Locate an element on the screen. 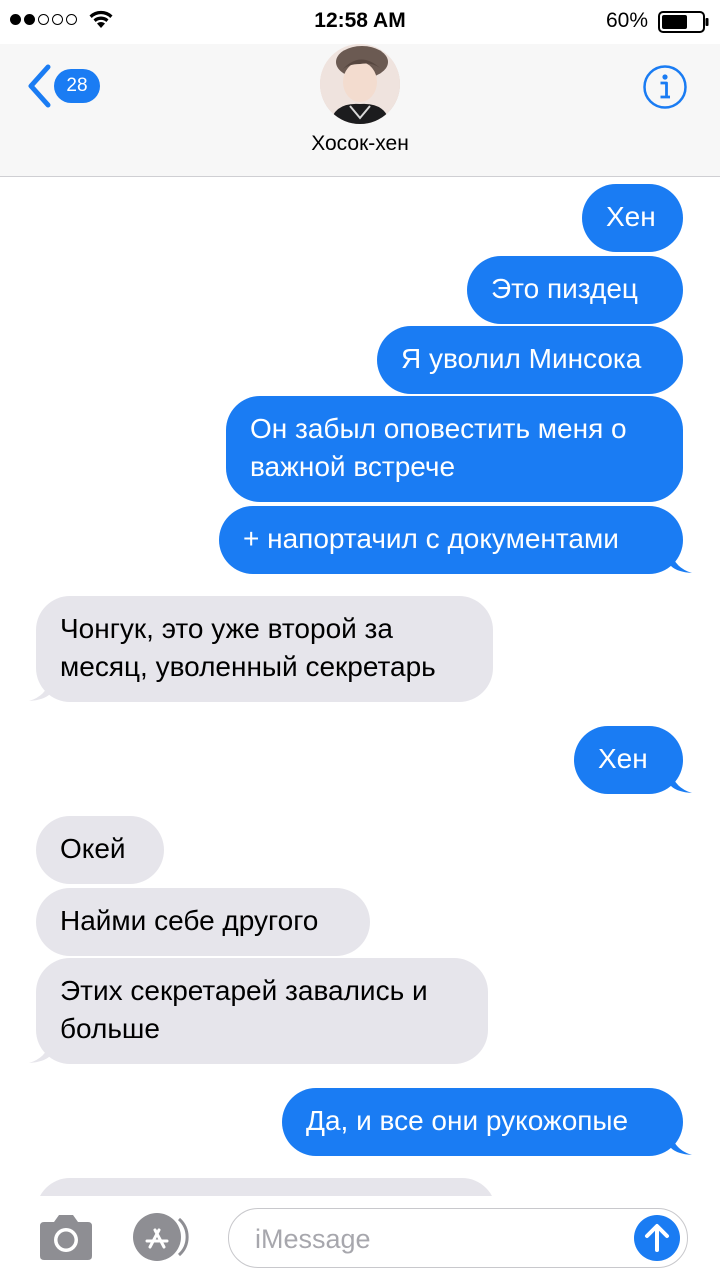 This screenshot has height=1280, width=720. unread-count-badge: 28 is located at coordinates (77, 86).